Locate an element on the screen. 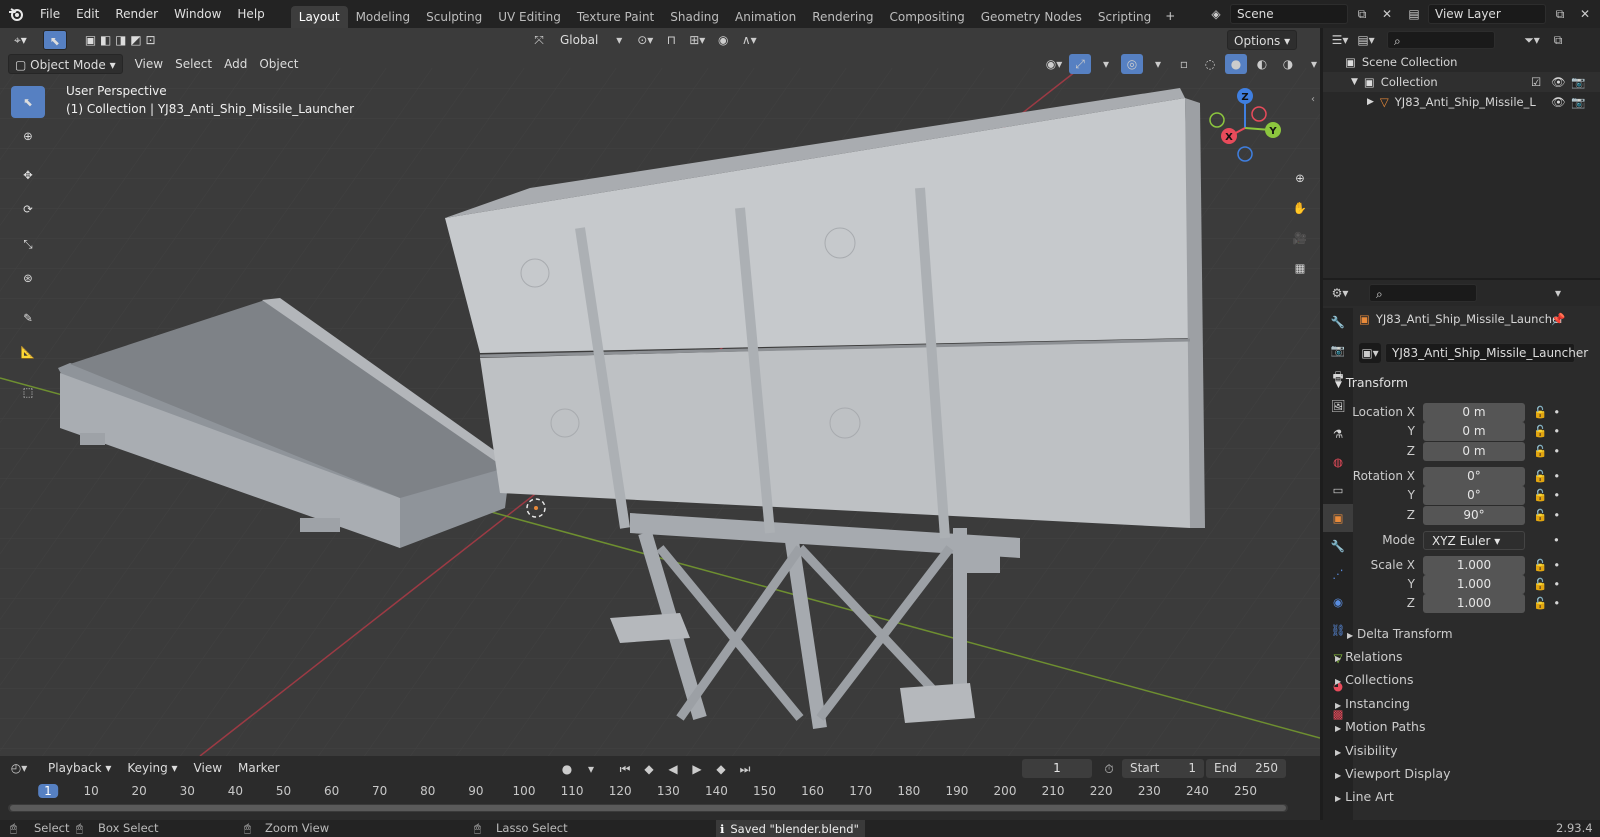  current-frame-field: 1 is located at coordinates (1057, 768).